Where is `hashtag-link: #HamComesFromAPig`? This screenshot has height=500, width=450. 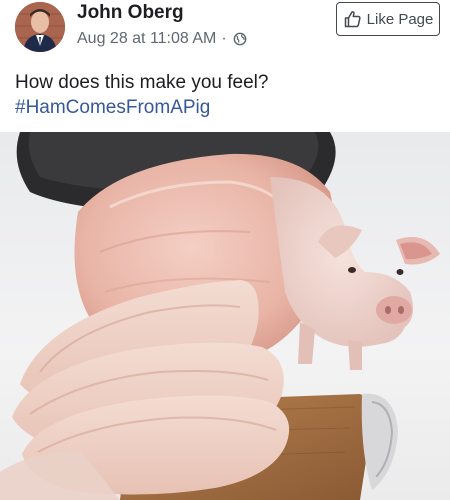 hashtag-link: #HamComesFromAPig is located at coordinates (141, 107).